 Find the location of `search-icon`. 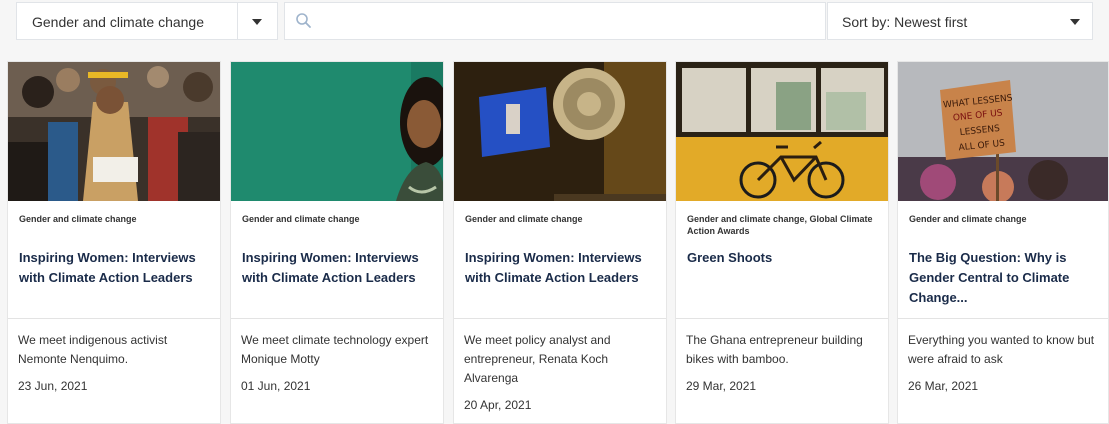

search-icon is located at coordinates (304, 23).